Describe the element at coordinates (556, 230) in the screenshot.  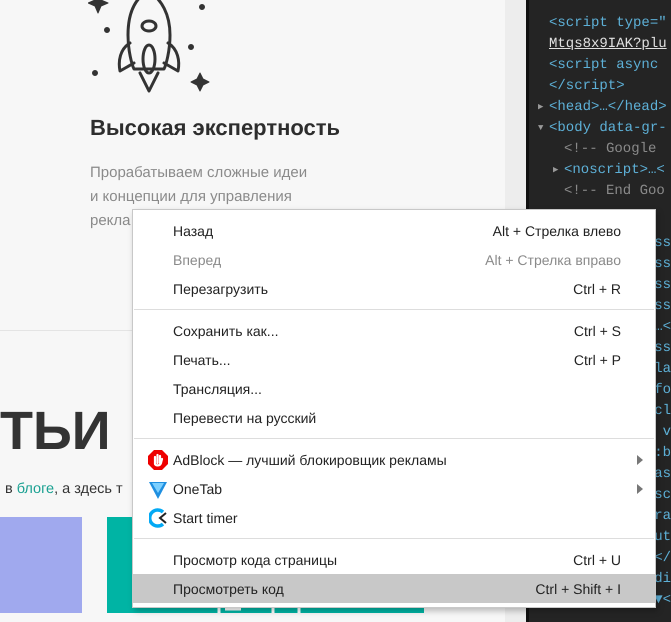
I see `shortcut-text: Alt + Стрелка влево` at that location.